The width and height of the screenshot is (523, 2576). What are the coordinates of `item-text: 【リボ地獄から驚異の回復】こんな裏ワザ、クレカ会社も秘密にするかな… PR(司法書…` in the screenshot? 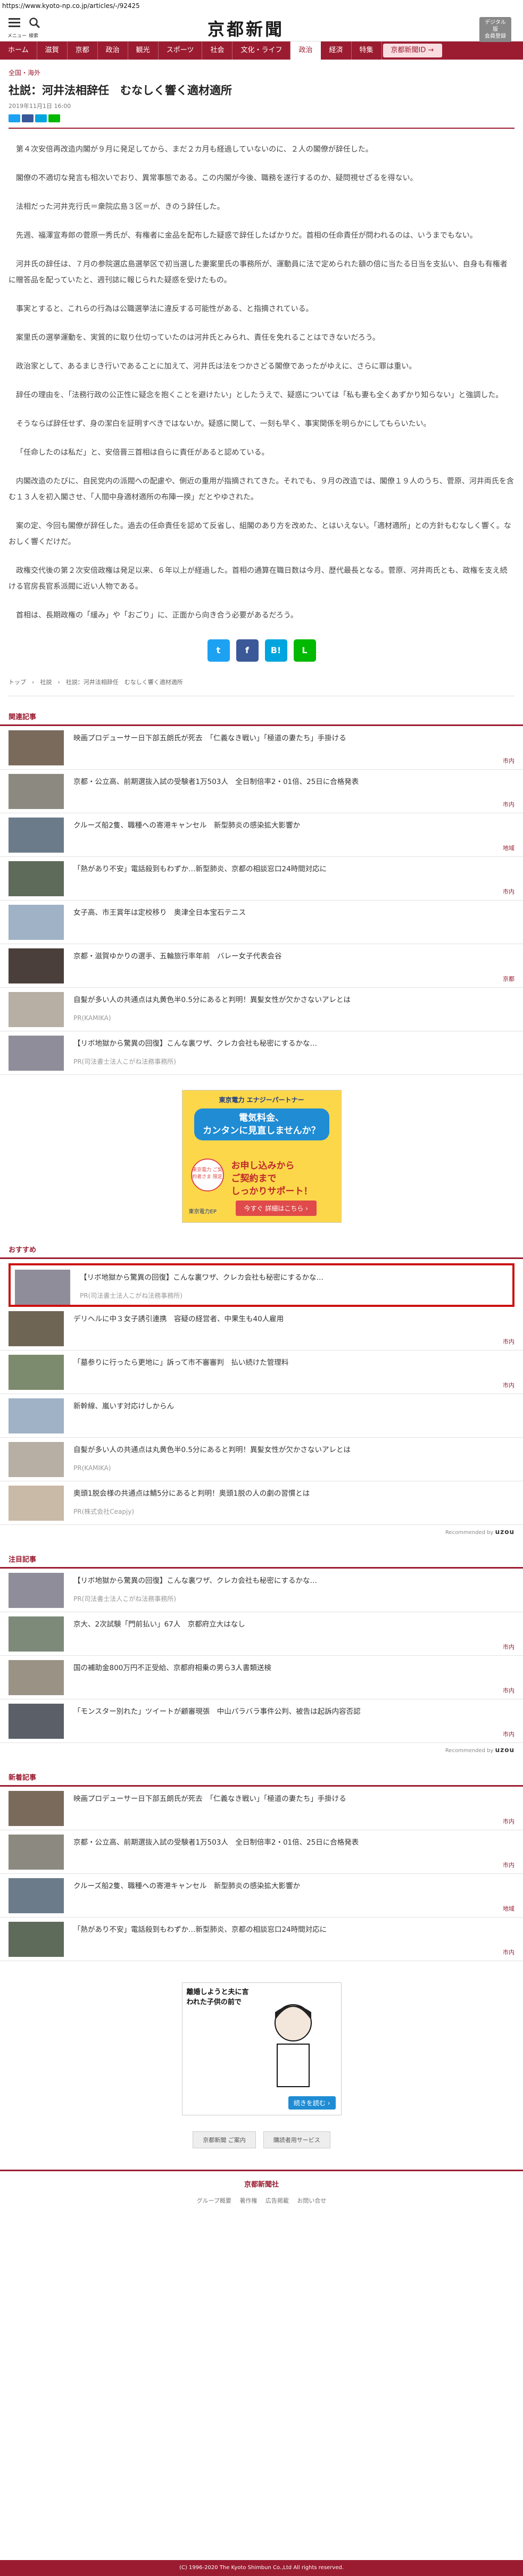 It's located at (195, 1053).